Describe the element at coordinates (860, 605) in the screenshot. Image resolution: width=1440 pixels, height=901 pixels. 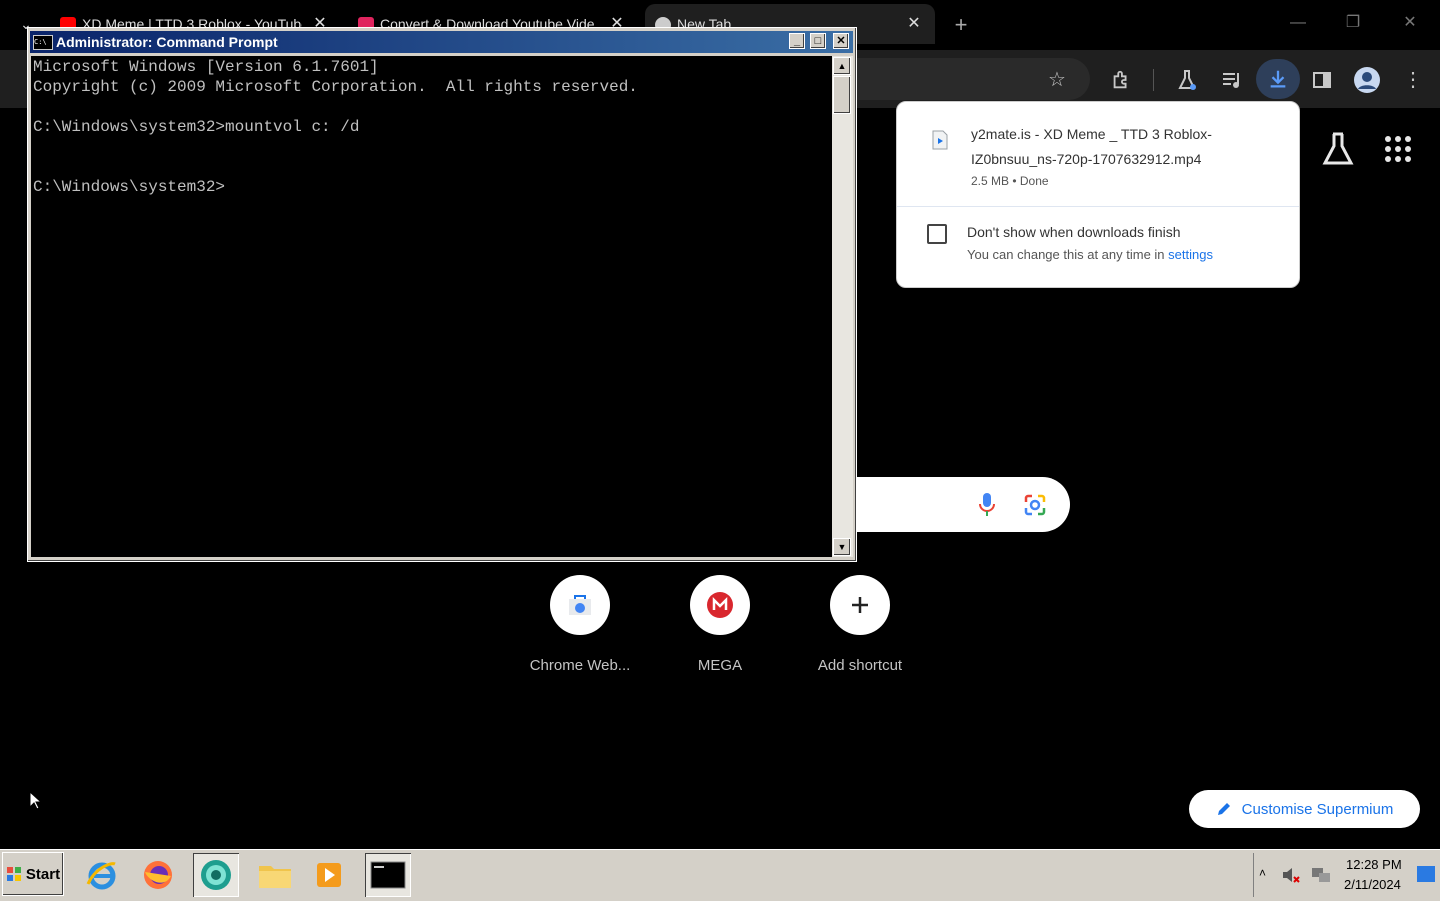
I see `plus-icon` at that location.